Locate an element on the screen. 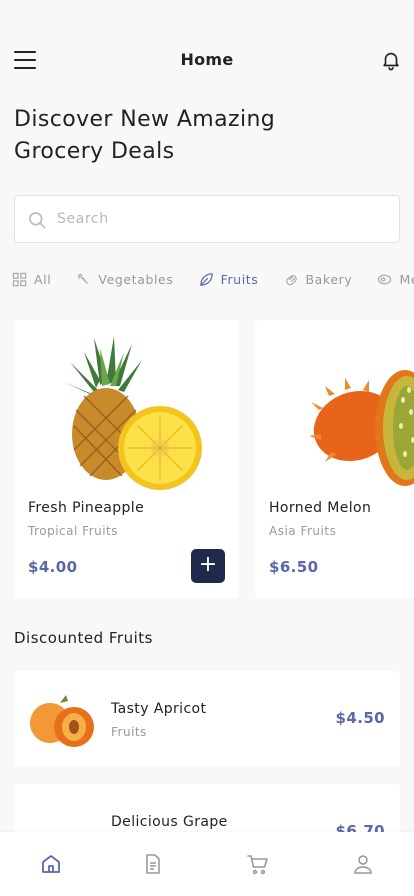 The image size is (414, 896). cart-icon is located at coordinates (258, 864).